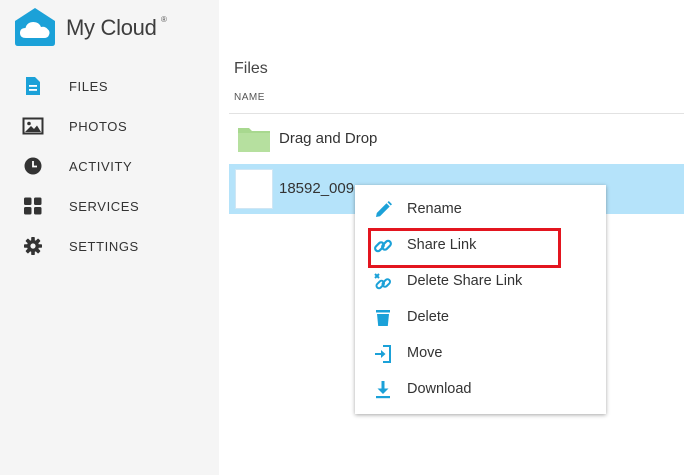 This screenshot has height=475, width=684. I want to click on menu-item-label: Delete Share Link, so click(465, 281).